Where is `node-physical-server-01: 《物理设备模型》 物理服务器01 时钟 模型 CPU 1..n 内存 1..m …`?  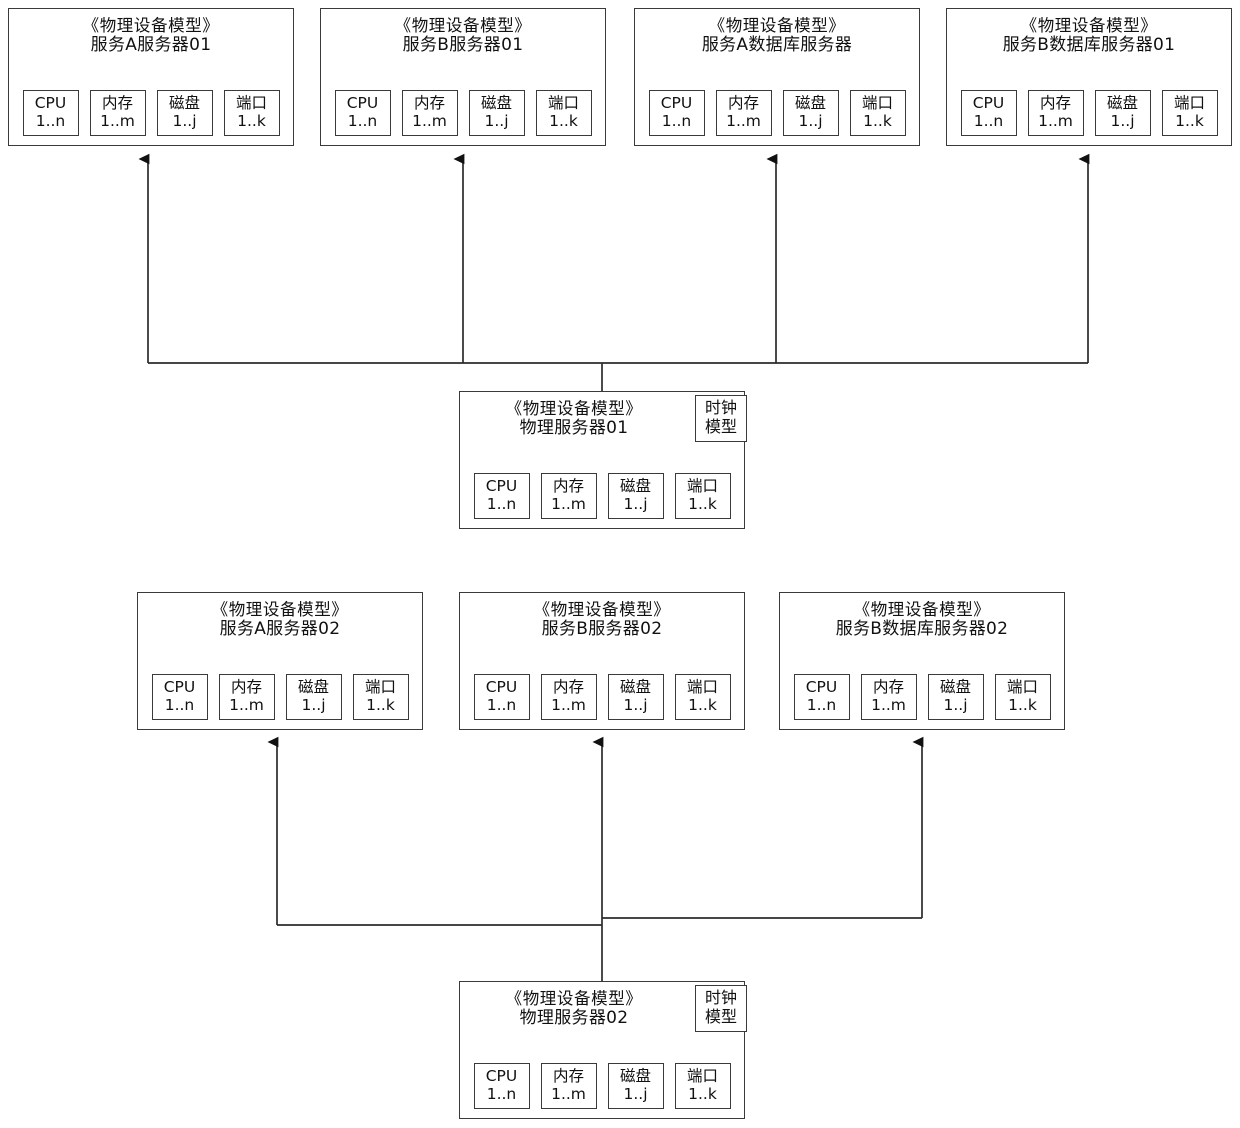
node-physical-server-01: 《物理设备模型》 物理服务器01 时钟 模型 CPU 1..n 内存 1..m … is located at coordinates (603, 460).